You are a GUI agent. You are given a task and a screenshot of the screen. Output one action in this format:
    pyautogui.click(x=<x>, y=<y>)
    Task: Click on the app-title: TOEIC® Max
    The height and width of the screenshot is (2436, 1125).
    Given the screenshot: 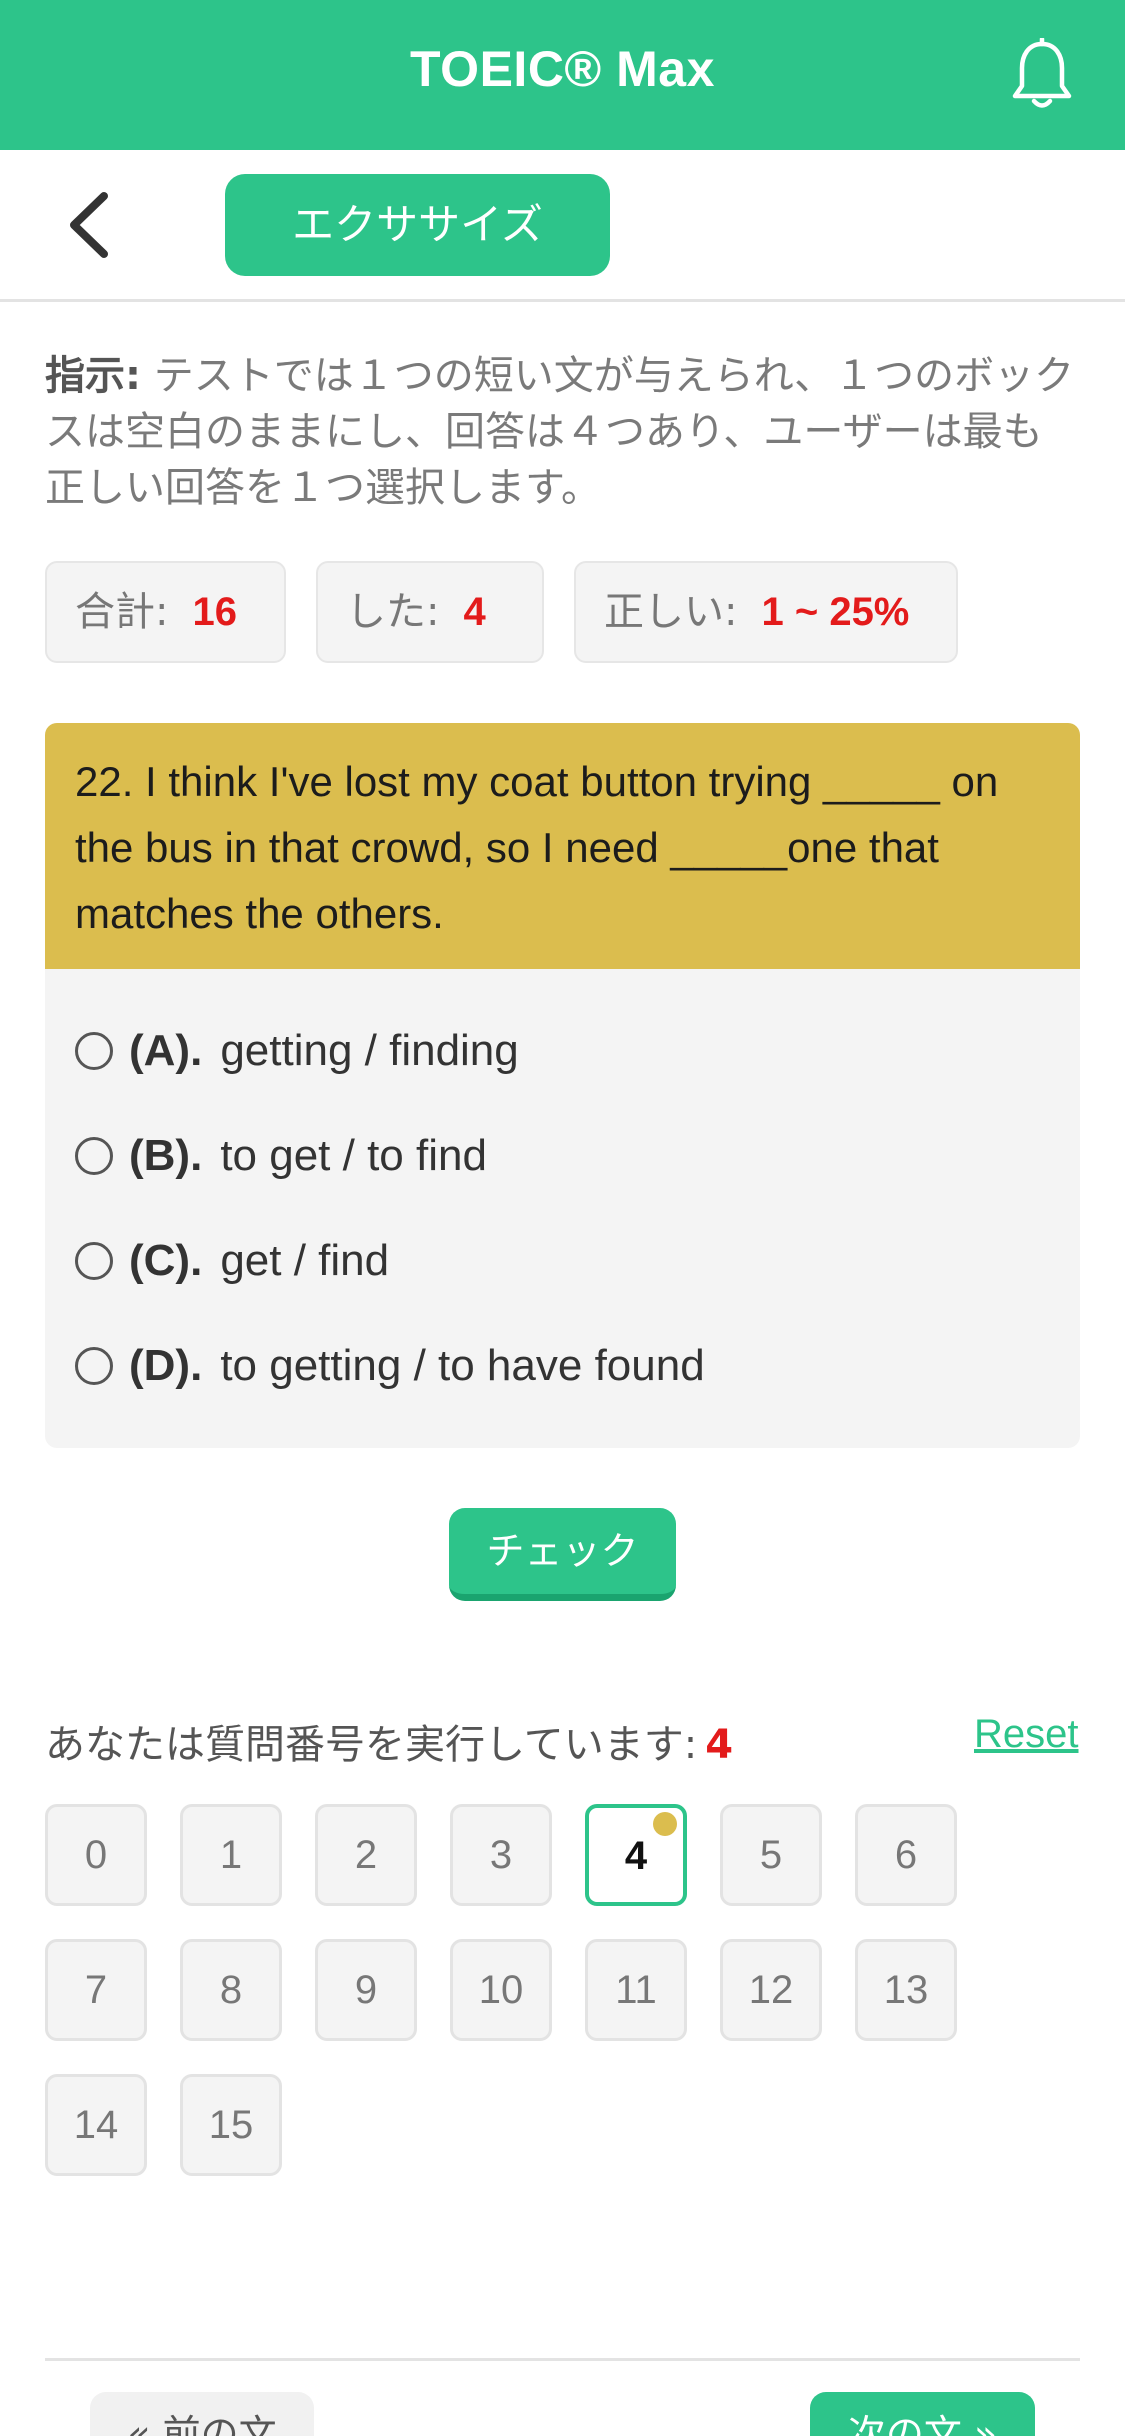 What is the action you would take?
    pyautogui.click(x=562, y=69)
    